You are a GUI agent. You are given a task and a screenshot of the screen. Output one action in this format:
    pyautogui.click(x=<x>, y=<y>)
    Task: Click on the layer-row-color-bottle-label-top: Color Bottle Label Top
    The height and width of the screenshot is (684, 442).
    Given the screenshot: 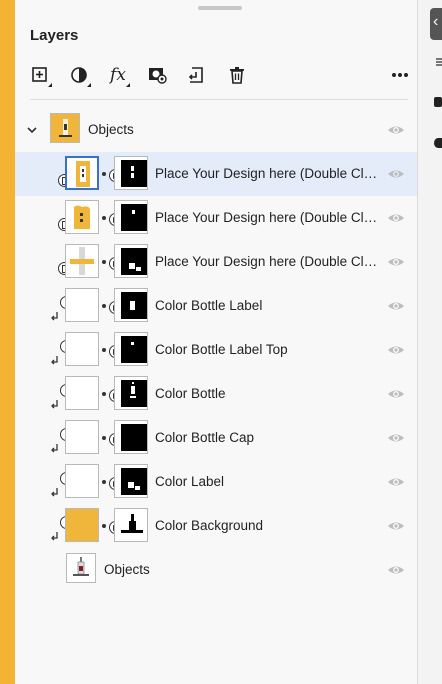 What is the action you would take?
    pyautogui.click(x=216, y=350)
    